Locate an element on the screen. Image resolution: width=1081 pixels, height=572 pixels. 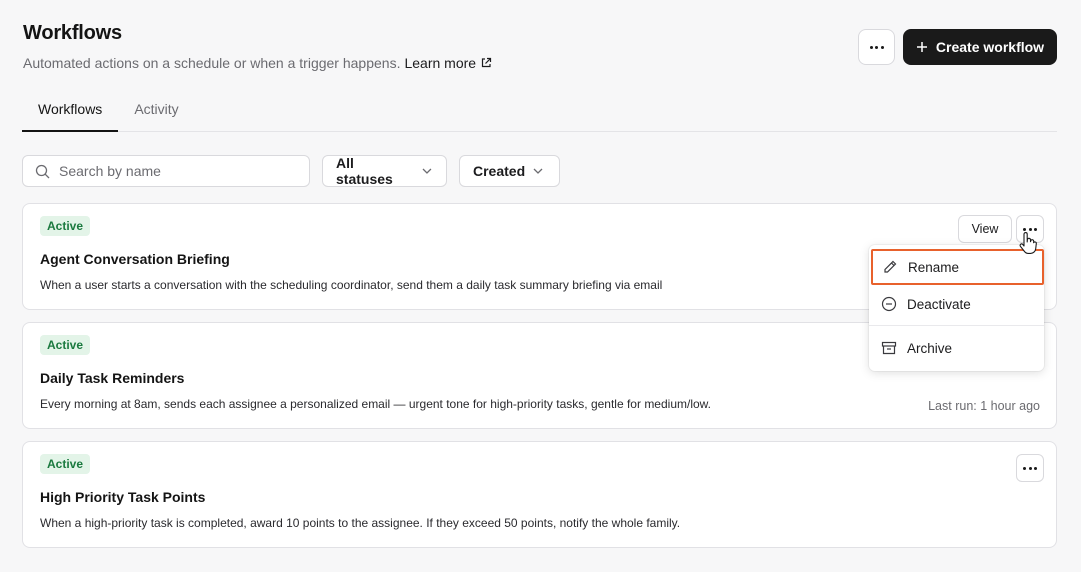
search-box is located at coordinates (166, 171).